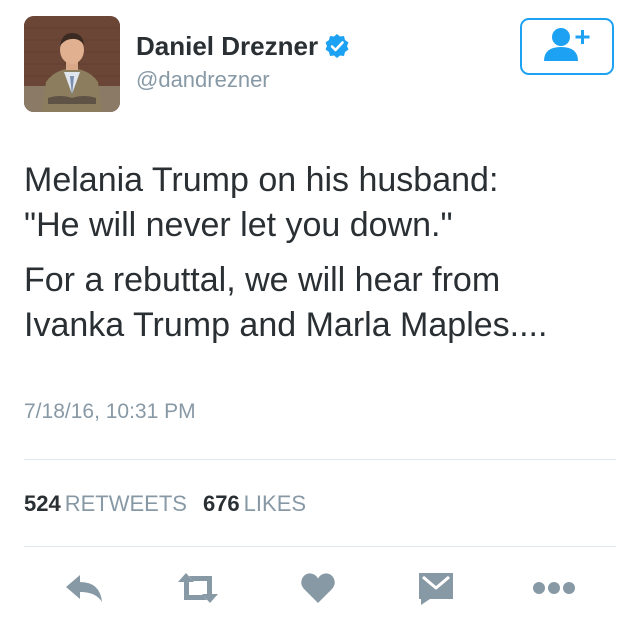 Image resolution: width=640 pixels, height=626 pixels. I want to click on avatar, so click(72, 64).